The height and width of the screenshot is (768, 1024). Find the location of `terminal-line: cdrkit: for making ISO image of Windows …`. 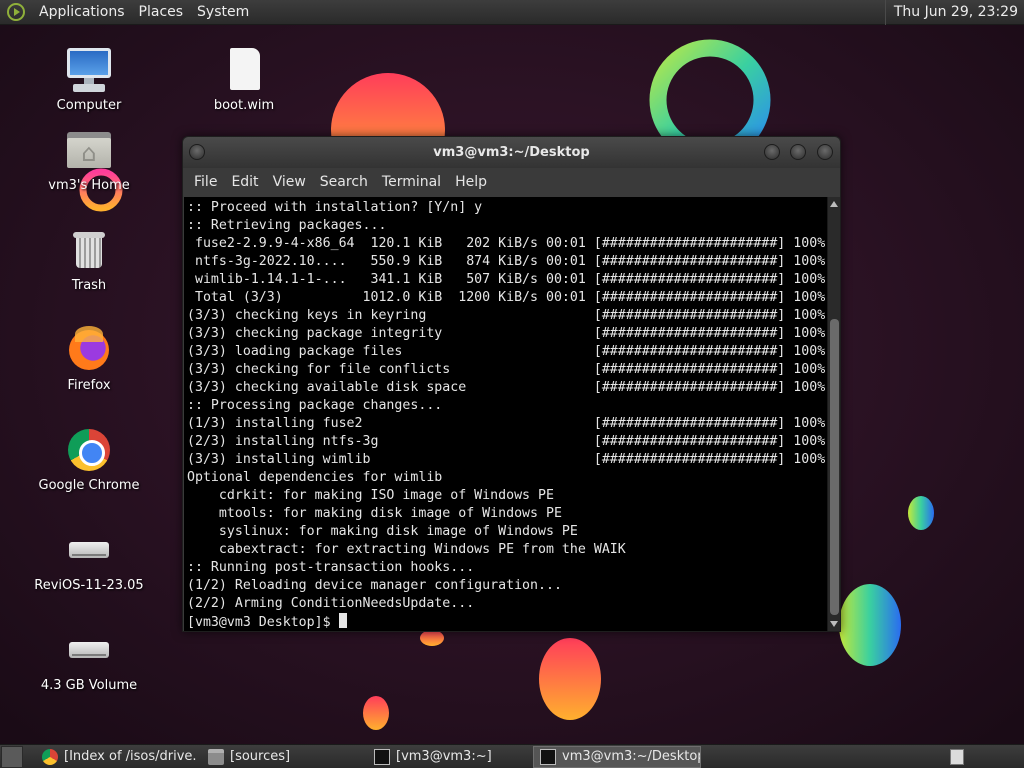

terminal-line: cdrkit: for making ISO image of Windows … is located at coordinates (370, 495).